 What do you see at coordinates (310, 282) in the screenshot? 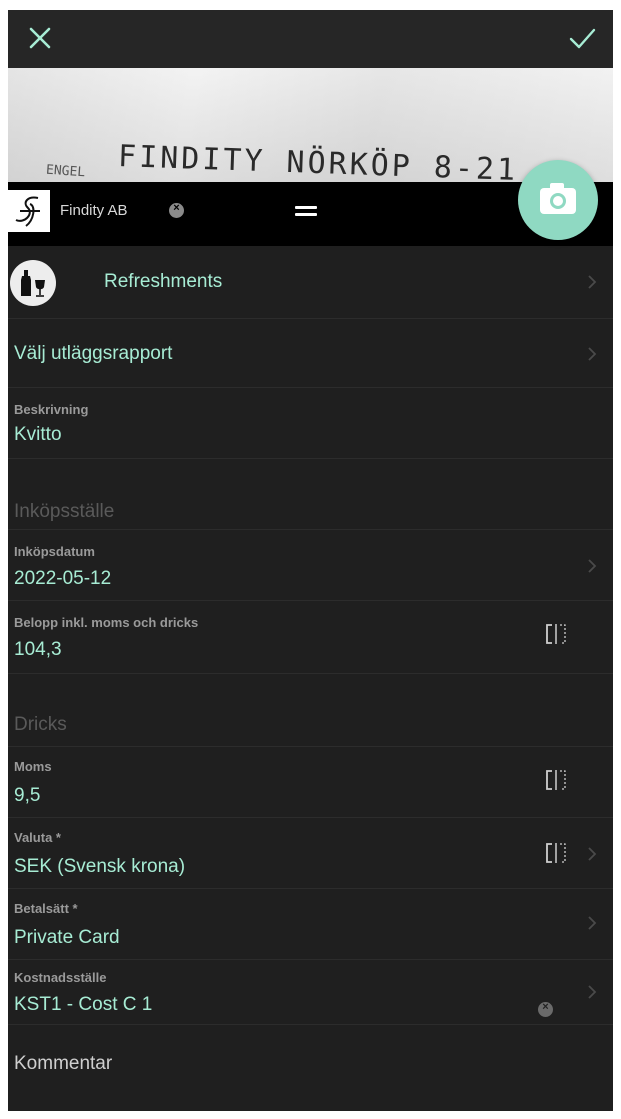
I see `category-row: Refreshments` at bounding box center [310, 282].